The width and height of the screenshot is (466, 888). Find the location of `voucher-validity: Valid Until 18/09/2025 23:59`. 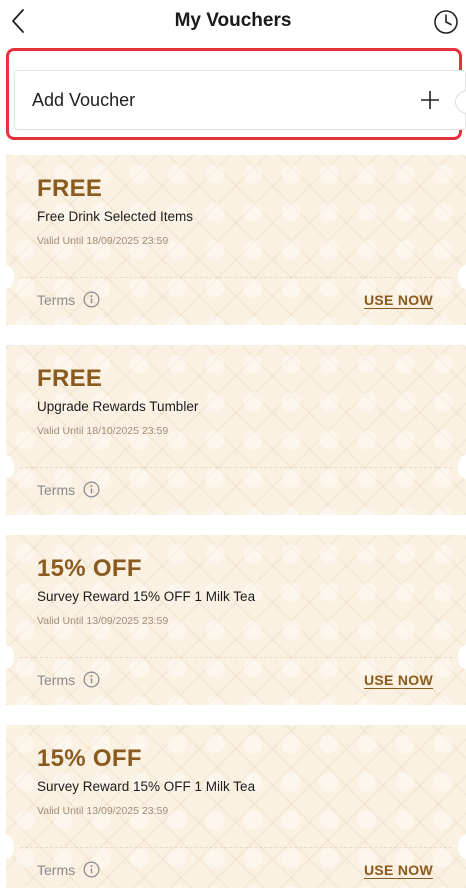

voucher-validity: Valid Until 18/09/2025 23:59 is located at coordinates (103, 241).